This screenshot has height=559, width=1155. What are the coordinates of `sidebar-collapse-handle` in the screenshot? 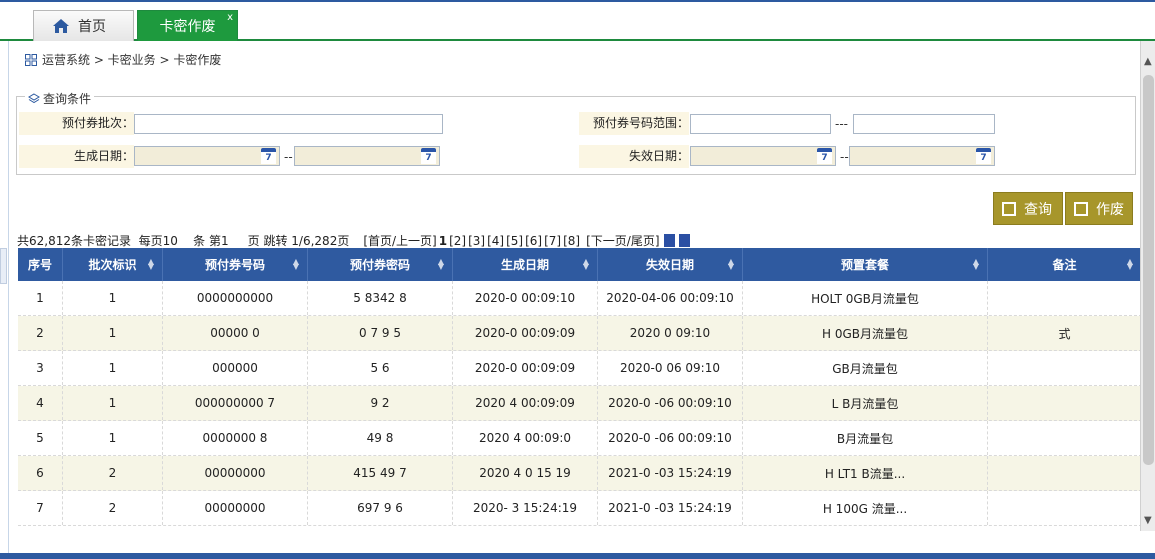 It's located at (3, 266).